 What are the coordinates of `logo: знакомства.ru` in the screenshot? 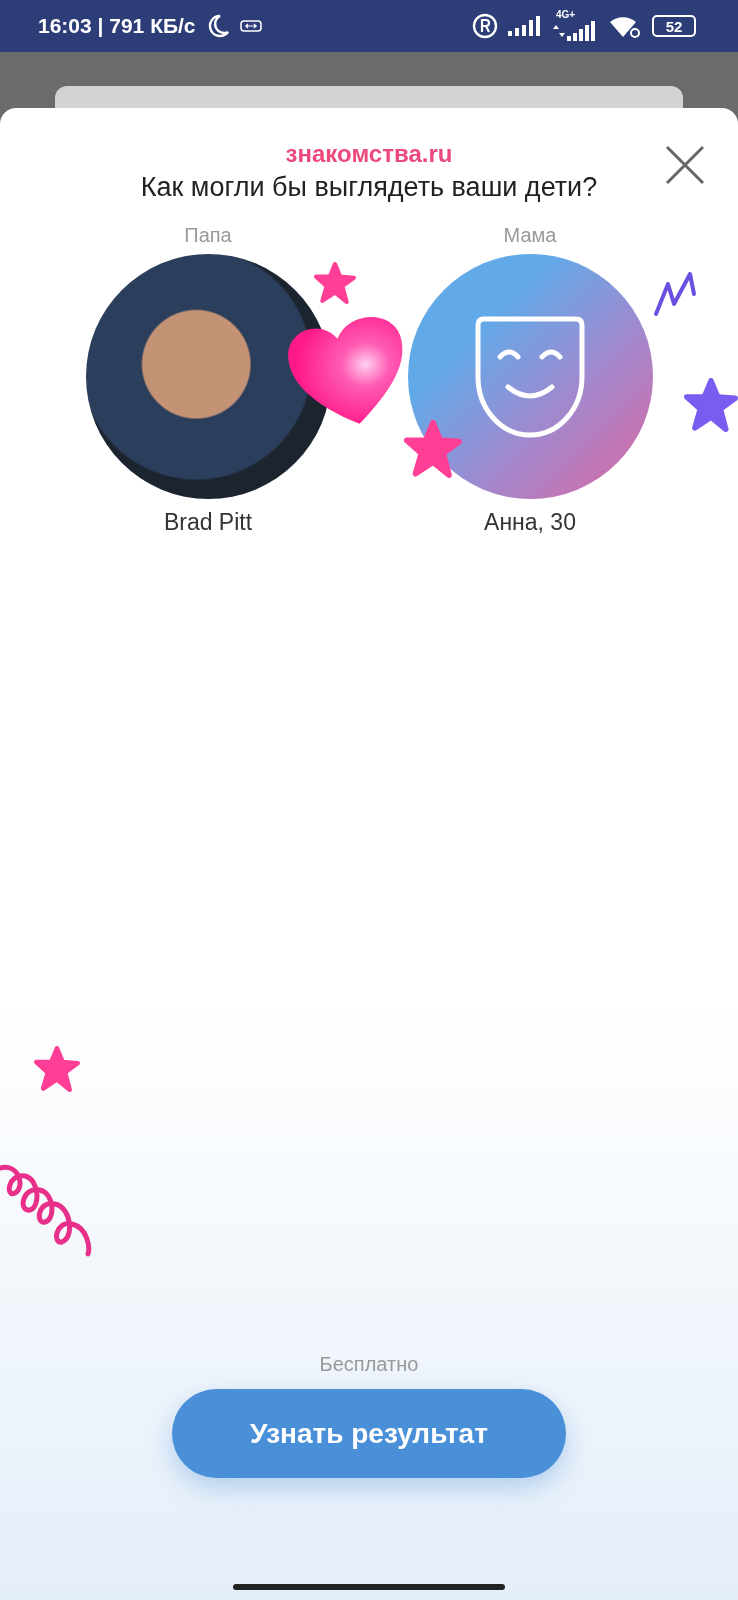 It's located at (369, 154).